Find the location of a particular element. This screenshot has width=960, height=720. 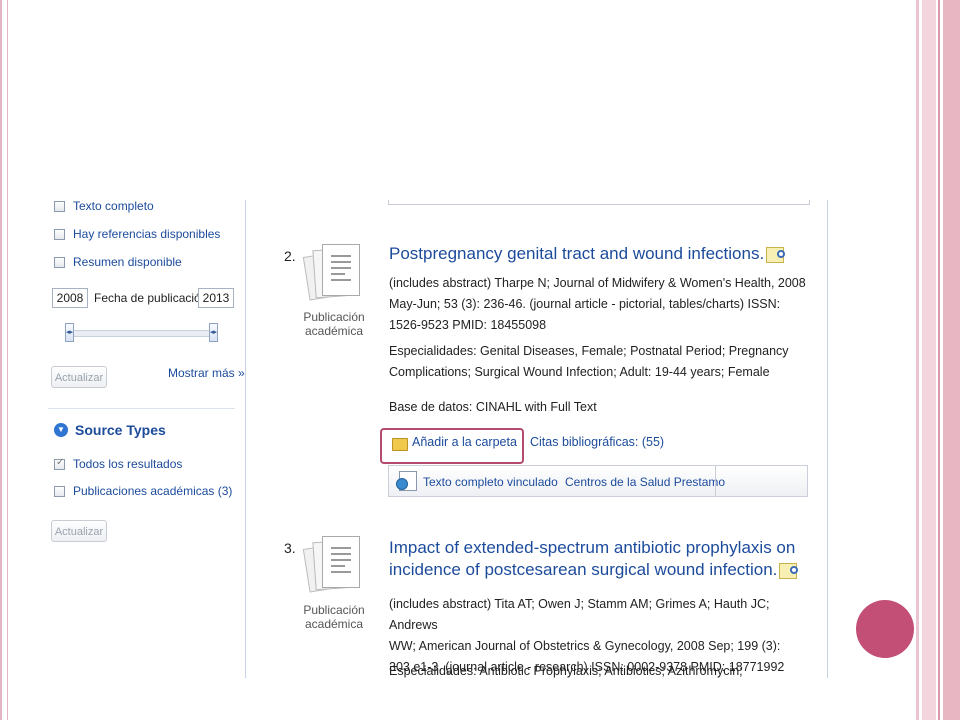

filter-label: Hay referencias disponibles is located at coordinates (147, 234).